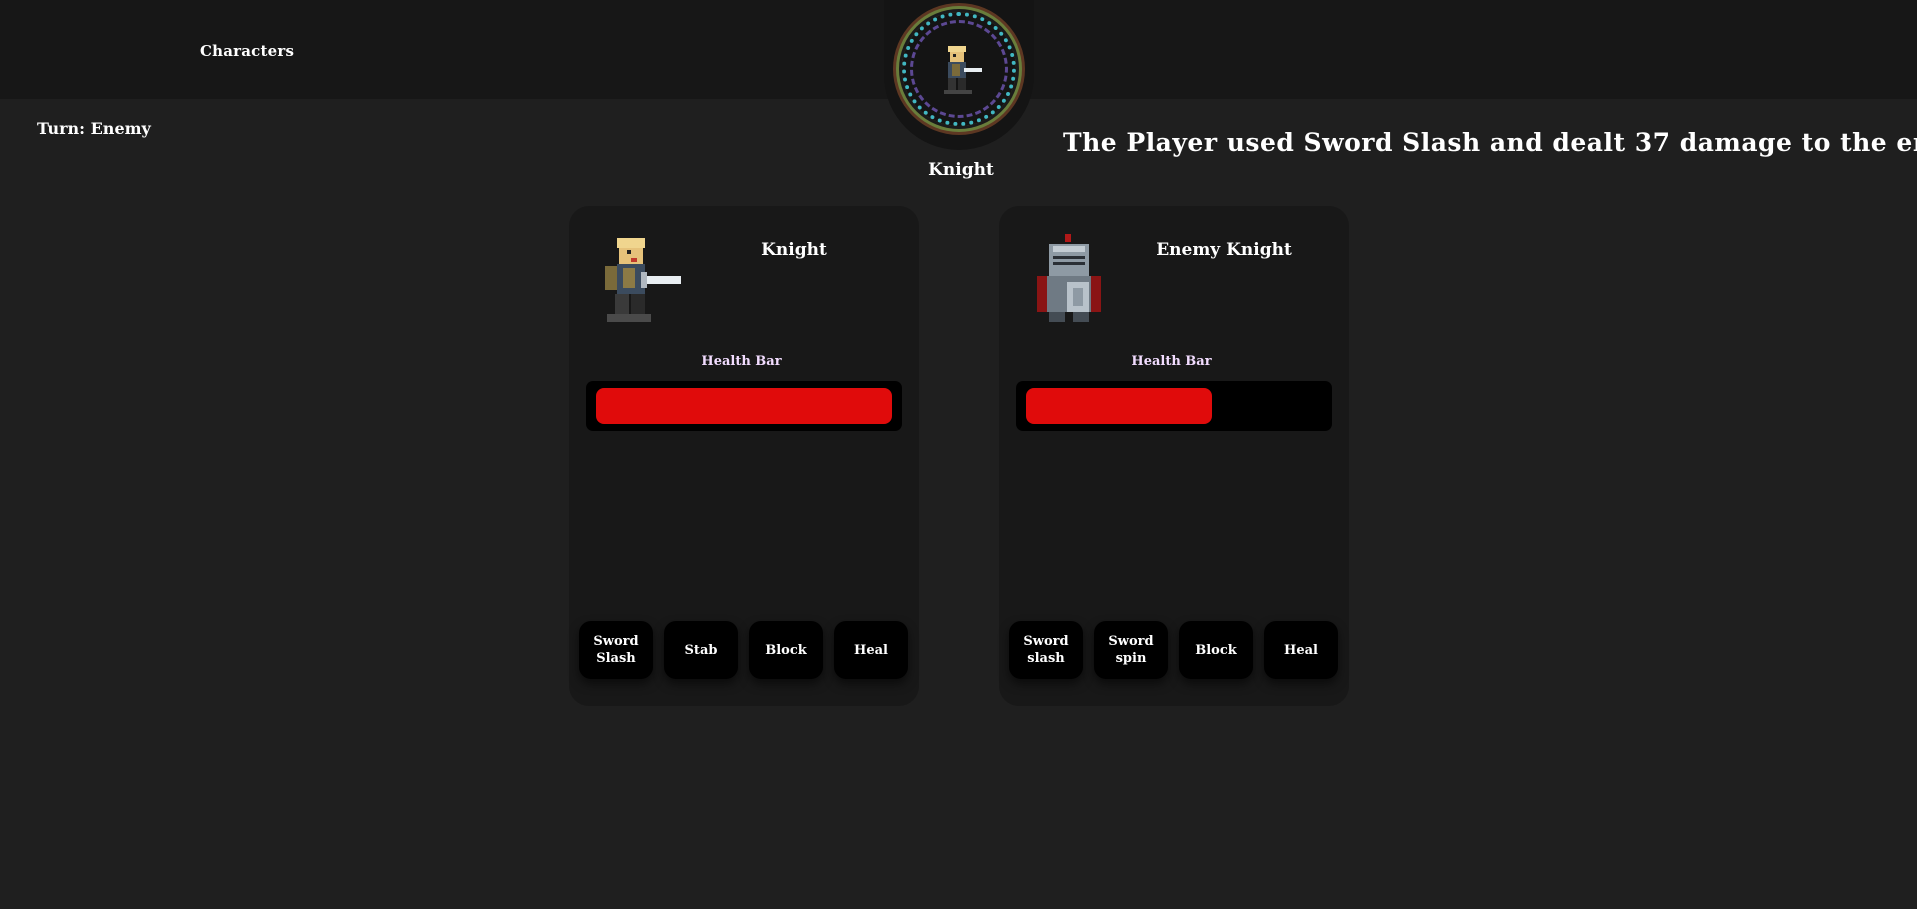  Describe the element at coordinates (744, 650) in the screenshot. I see `player-moves: Sword Slash Stab Block Heal` at that location.